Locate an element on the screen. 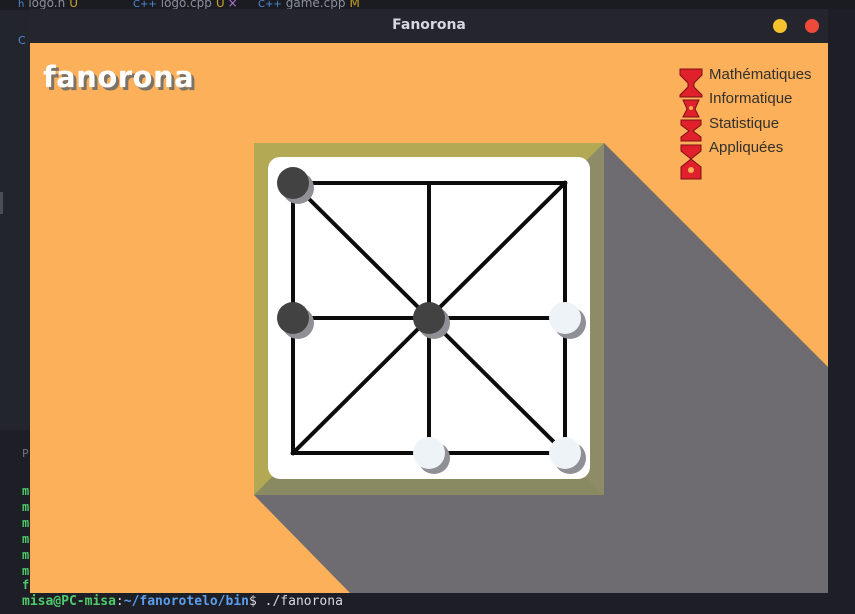 The image size is (855, 614). sponsor-line-informatique: Informatique is located at coordinates (751, 99).